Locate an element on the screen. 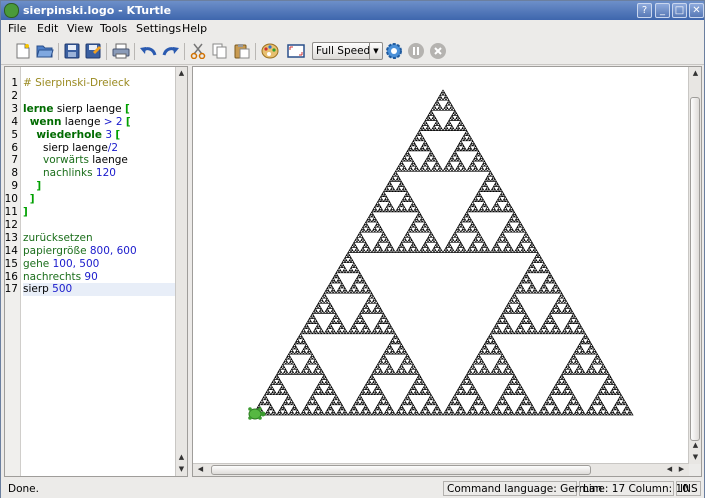 This screenshot has width=705, height=498. line-number: 15 is located at coordinates (11, 263).